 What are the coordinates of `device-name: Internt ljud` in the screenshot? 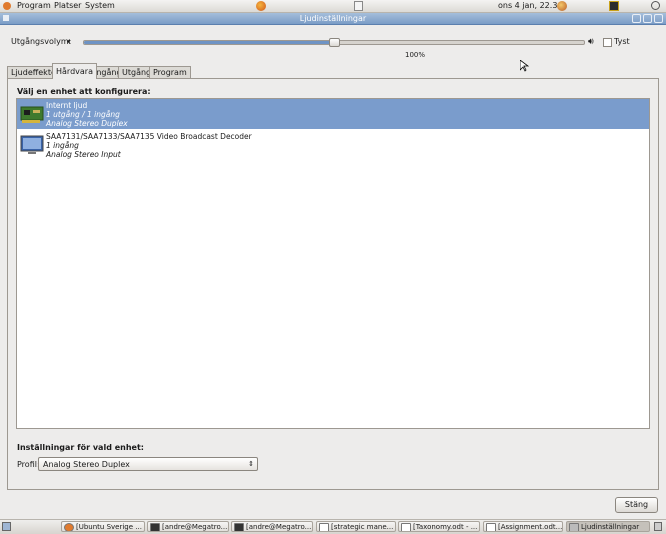 It's located at (67, 105).